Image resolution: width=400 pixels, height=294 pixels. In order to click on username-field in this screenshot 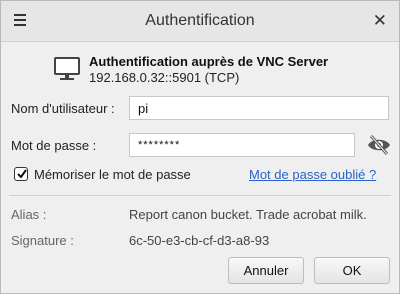, I will do `click(259, 108)`.